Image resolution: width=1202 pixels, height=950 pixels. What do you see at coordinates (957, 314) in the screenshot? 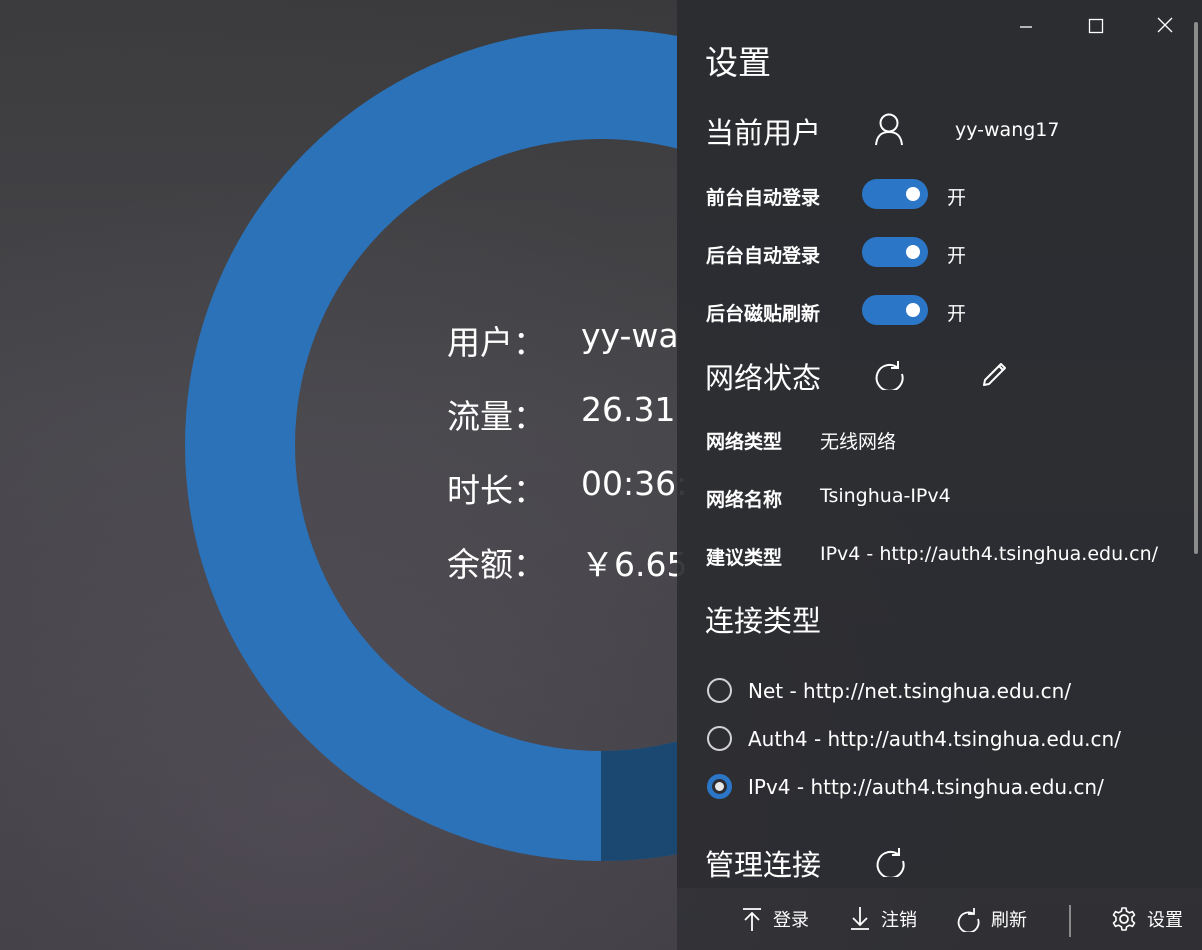
I see `toggle-tile-refresh-state: 开` at bounding box center [957, 314].